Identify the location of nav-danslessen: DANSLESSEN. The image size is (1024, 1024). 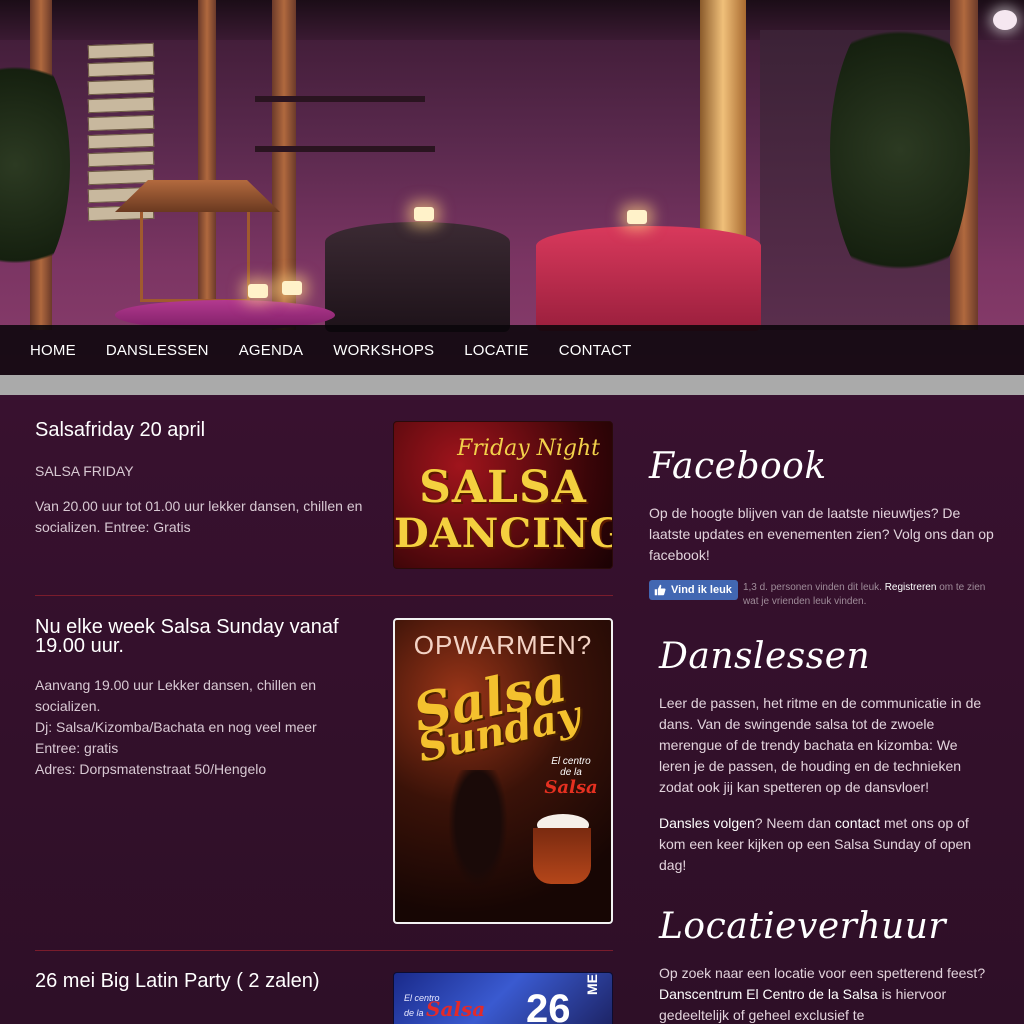
(157, 350).